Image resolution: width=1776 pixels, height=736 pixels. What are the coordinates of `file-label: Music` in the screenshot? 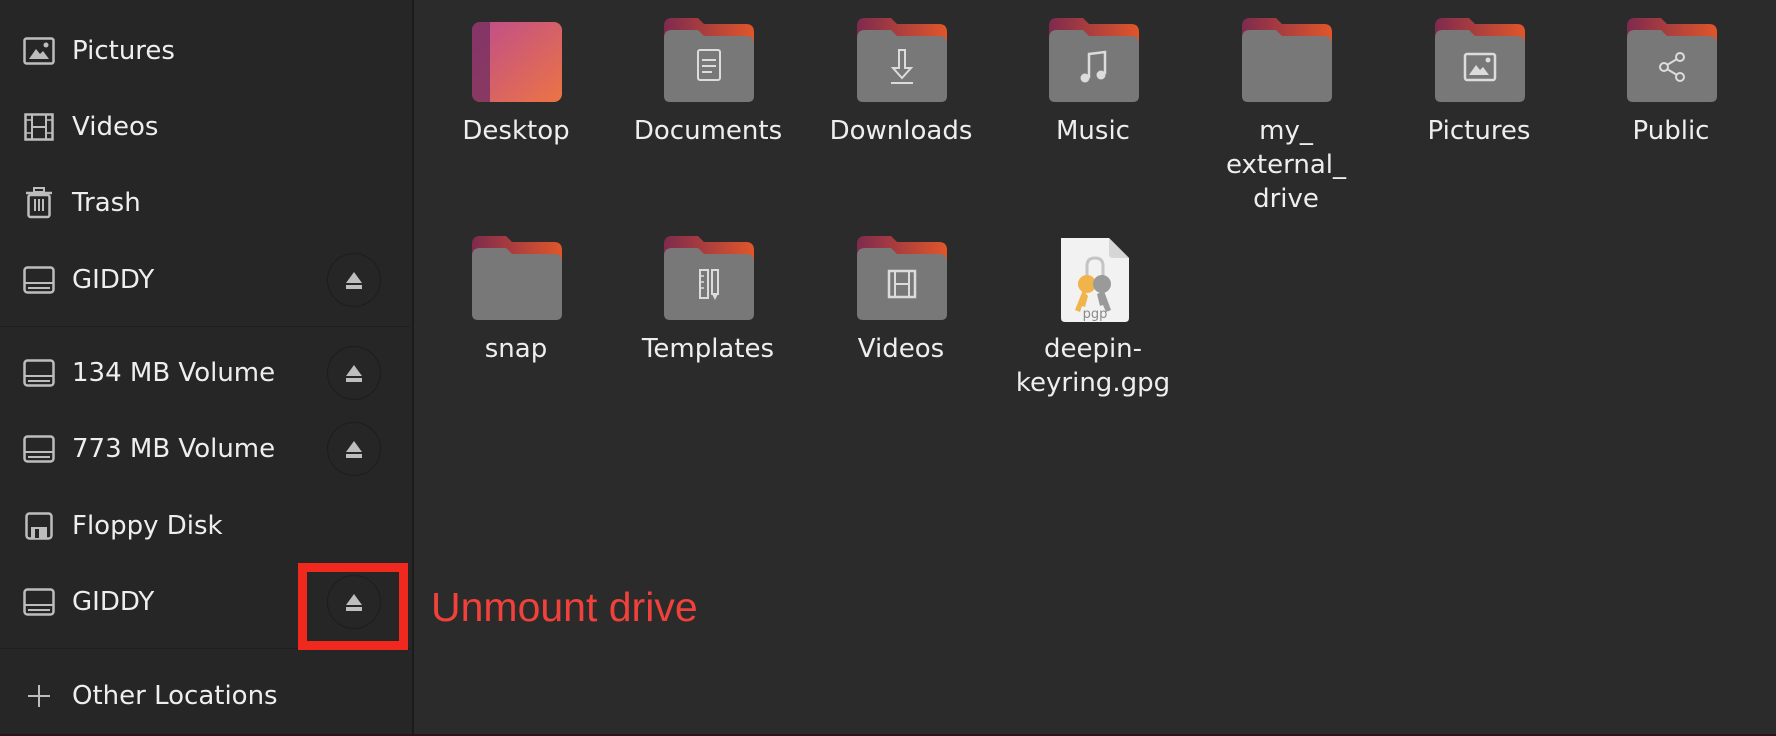 It's located at (1093, 131).